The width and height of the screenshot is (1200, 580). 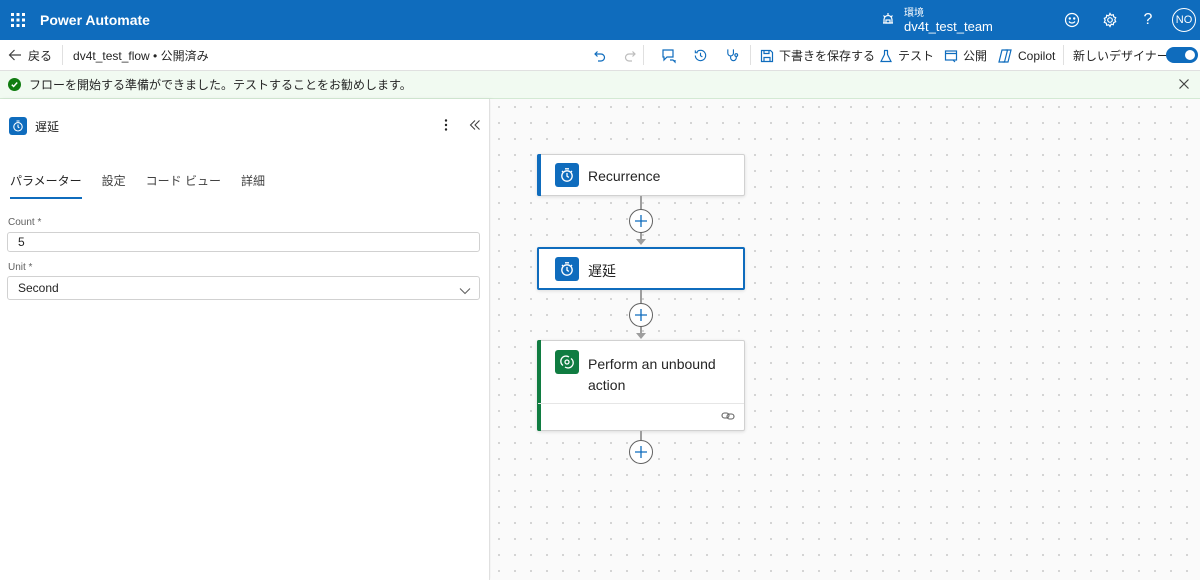 I want to click on flow-checker-button, so click(x=735, y=55).